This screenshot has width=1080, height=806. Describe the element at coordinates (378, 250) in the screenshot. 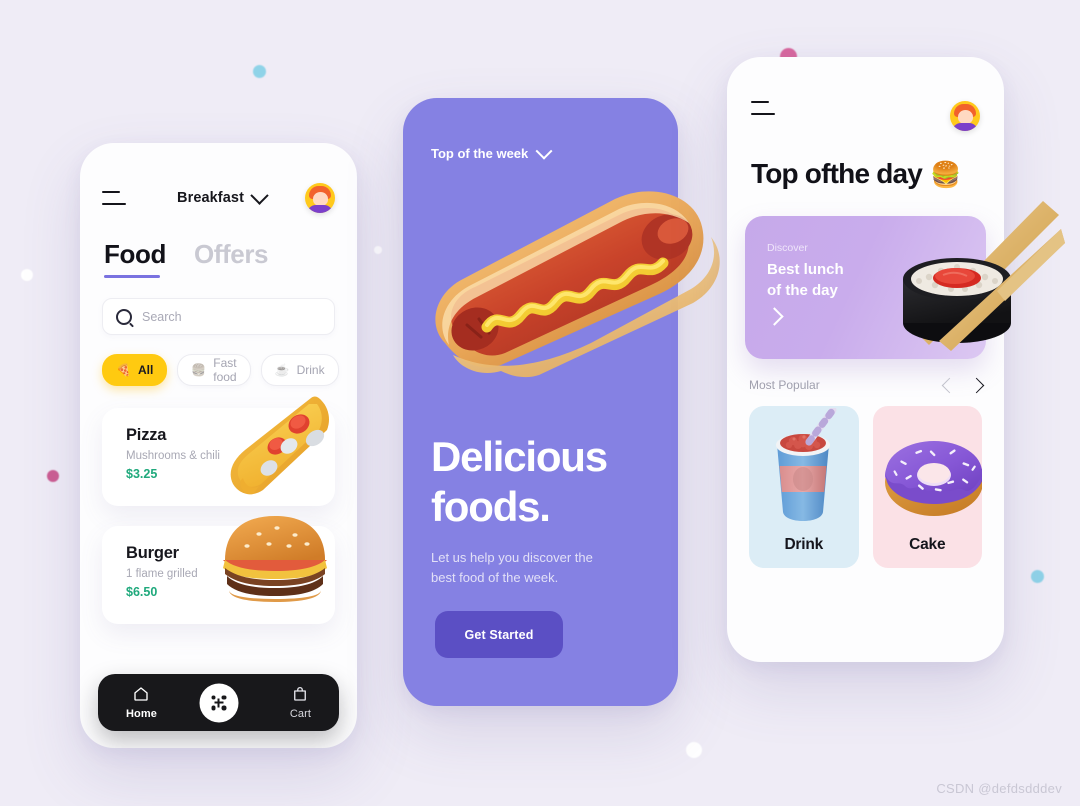

I see `dot-white-mid` at that location.